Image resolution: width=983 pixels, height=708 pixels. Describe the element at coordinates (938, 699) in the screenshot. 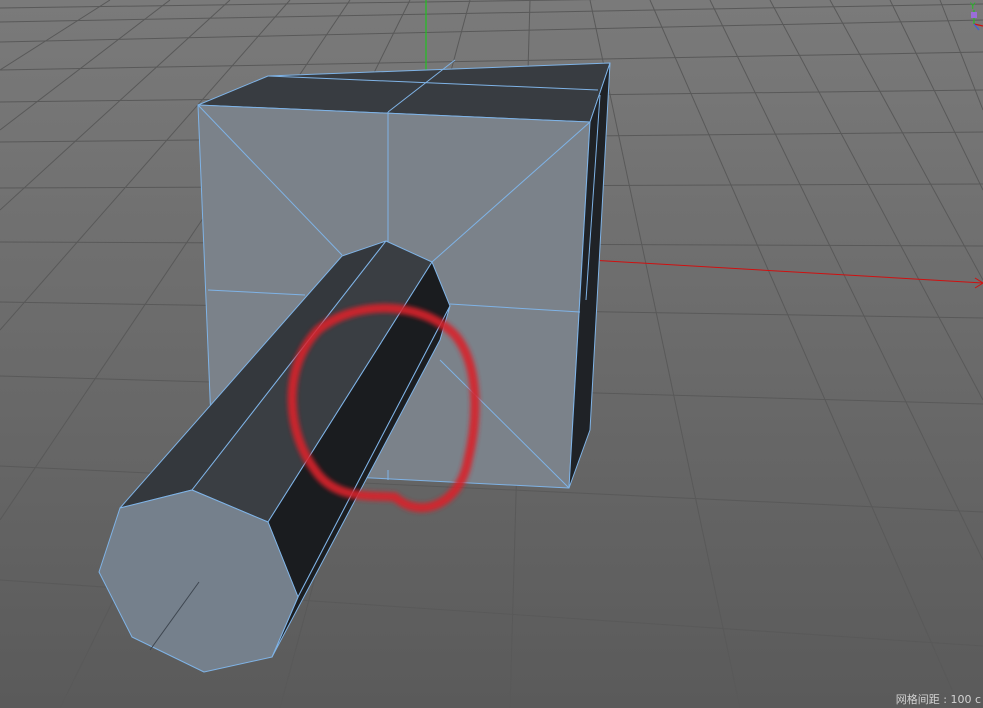

I see `grid-spacing-label: 网格间距 : 100 c` at that location.